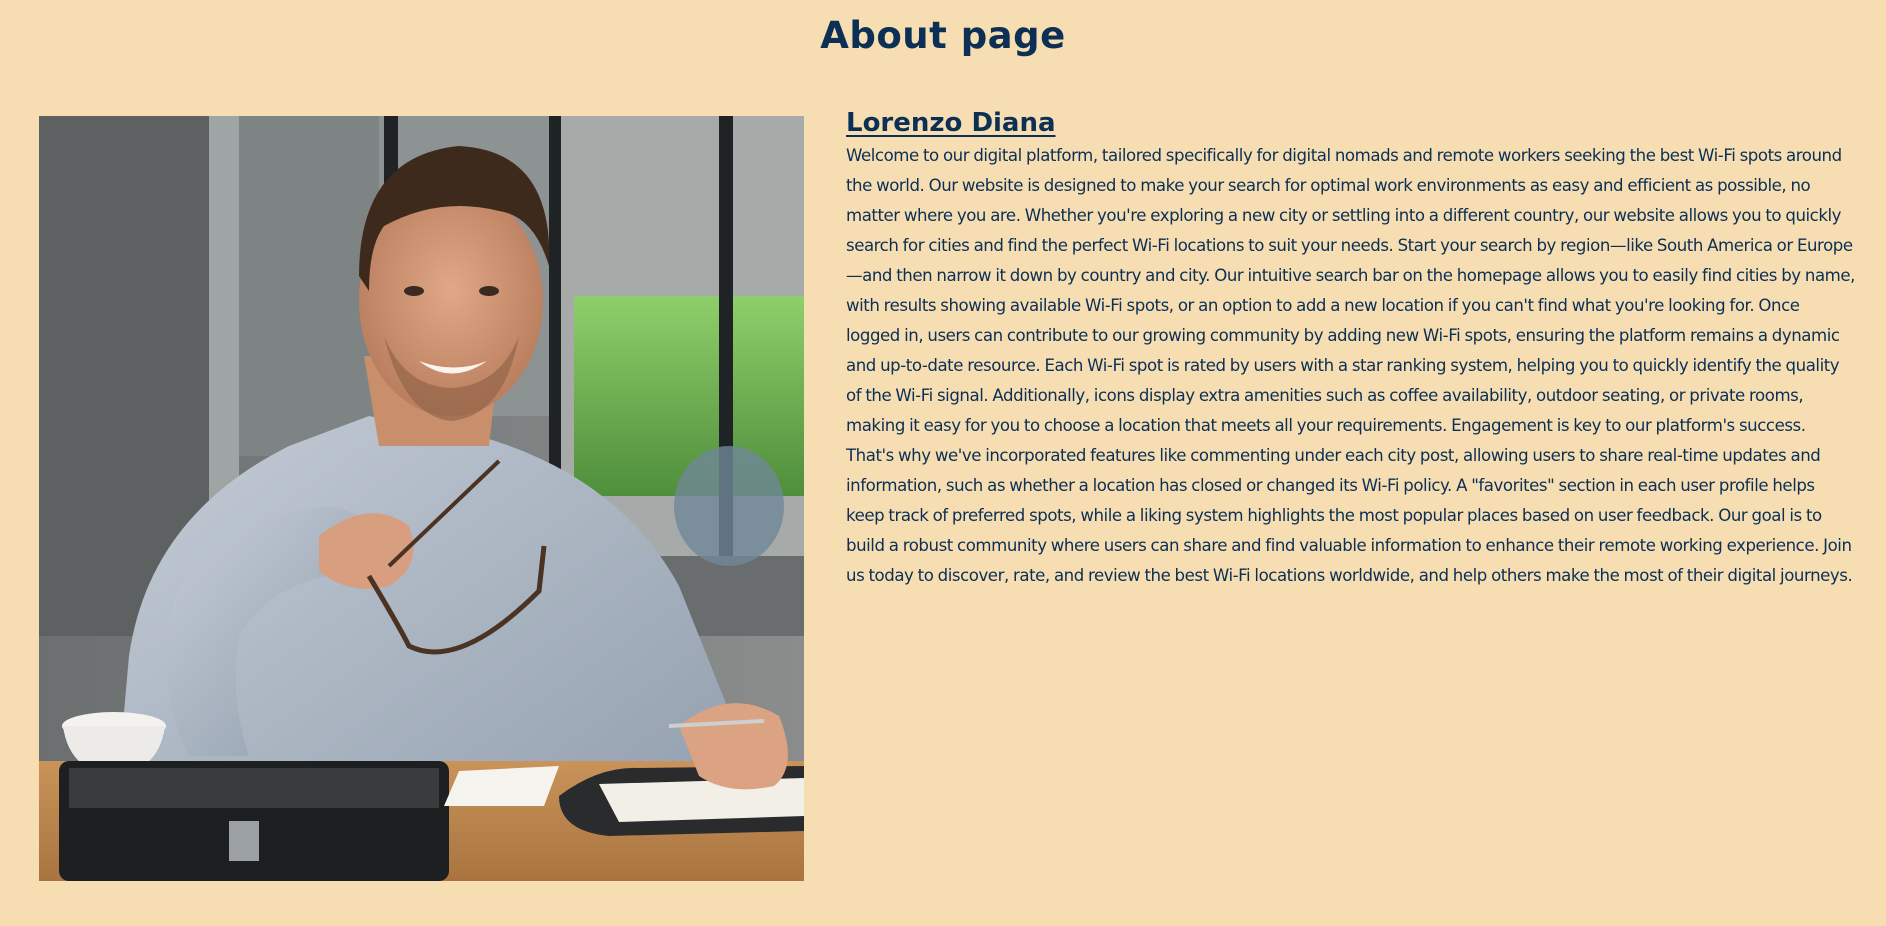 The width and height of the screenshot is (1886, 926). Describe the element at coordinates (951, 123) in the screenshot. I see `author-name-link: Lorenzo Diana` at that location.